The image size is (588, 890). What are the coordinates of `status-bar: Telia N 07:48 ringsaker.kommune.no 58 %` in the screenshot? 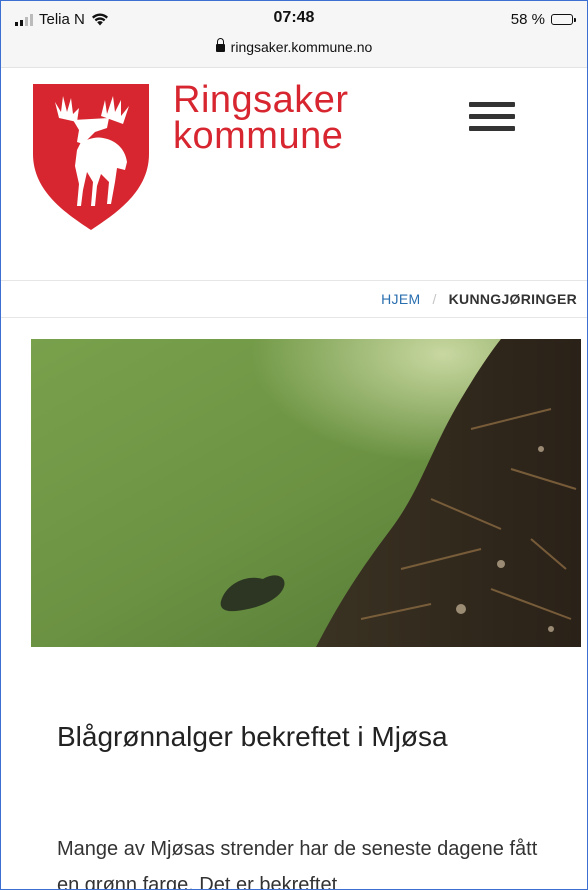 It's located at (294, 34).